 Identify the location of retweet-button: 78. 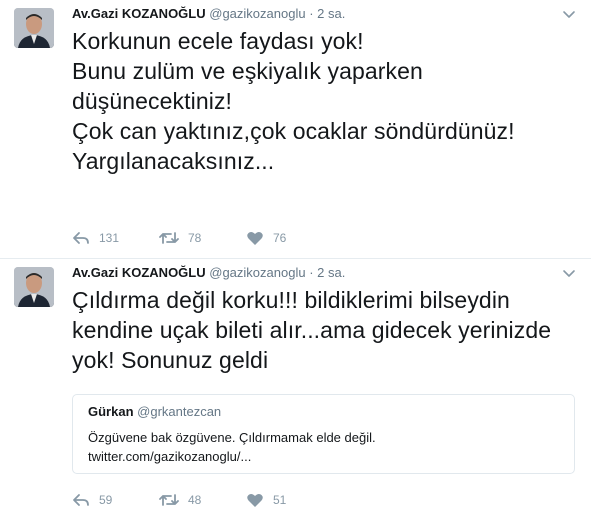
(202, 238).